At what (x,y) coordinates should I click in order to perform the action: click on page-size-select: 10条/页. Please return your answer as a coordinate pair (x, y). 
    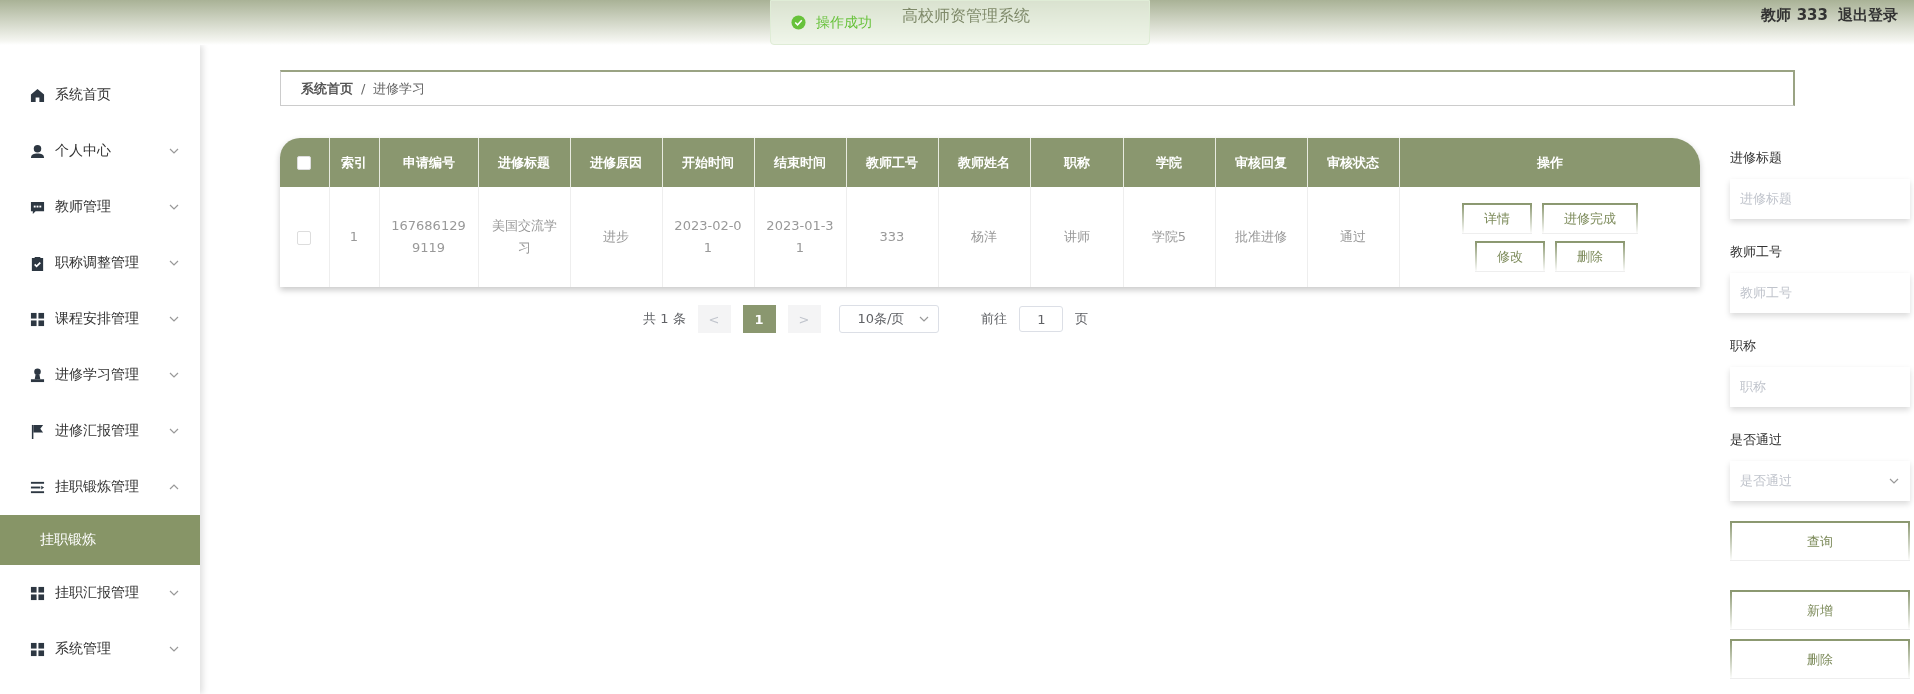
    Looking at the image, I should click on (889, 319).